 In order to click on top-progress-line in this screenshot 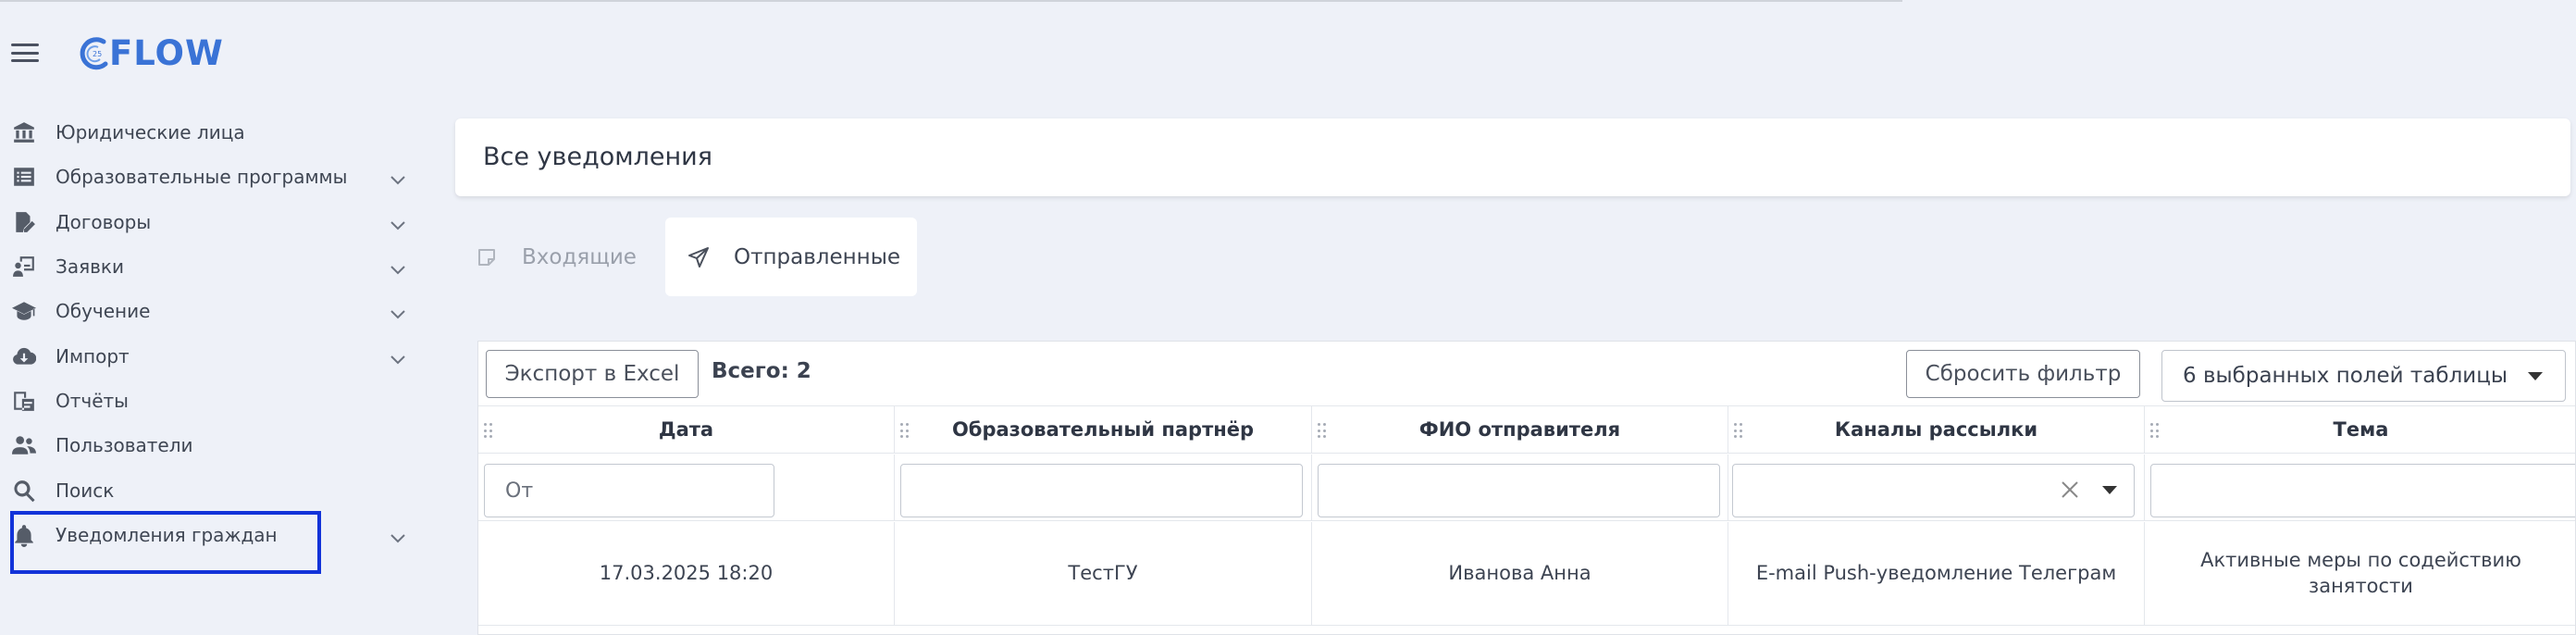, I will do `click(951, 1)`.